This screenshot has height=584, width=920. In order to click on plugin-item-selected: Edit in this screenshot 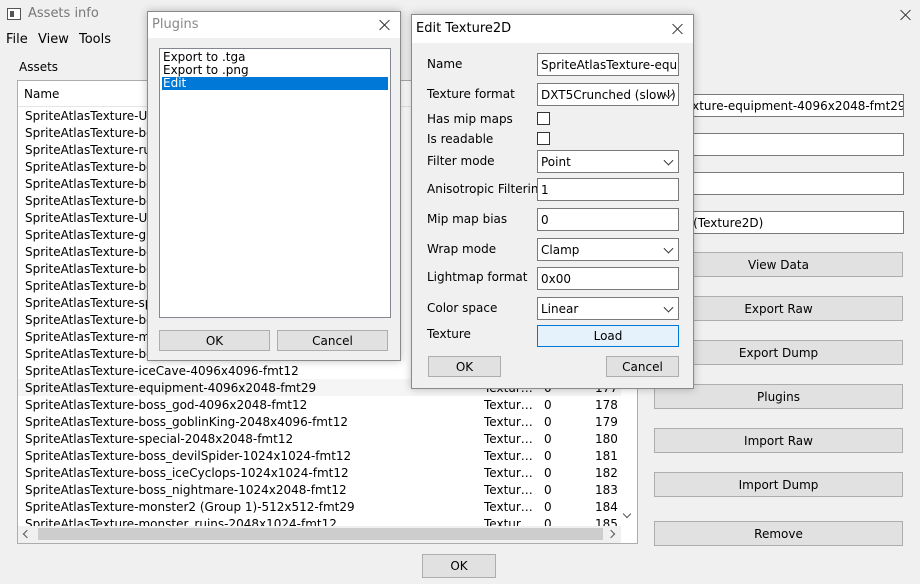, I will do `click(275, 83)`.